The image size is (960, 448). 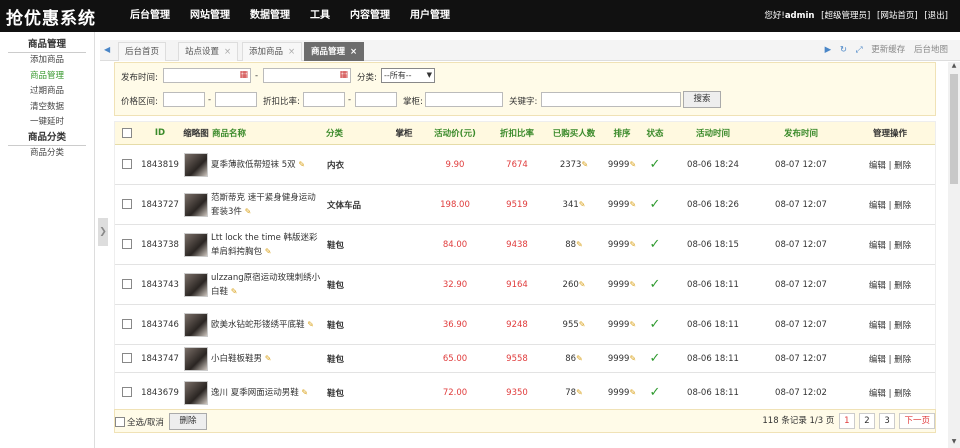 I want to click on shop-input, so click(x=464, y=99).